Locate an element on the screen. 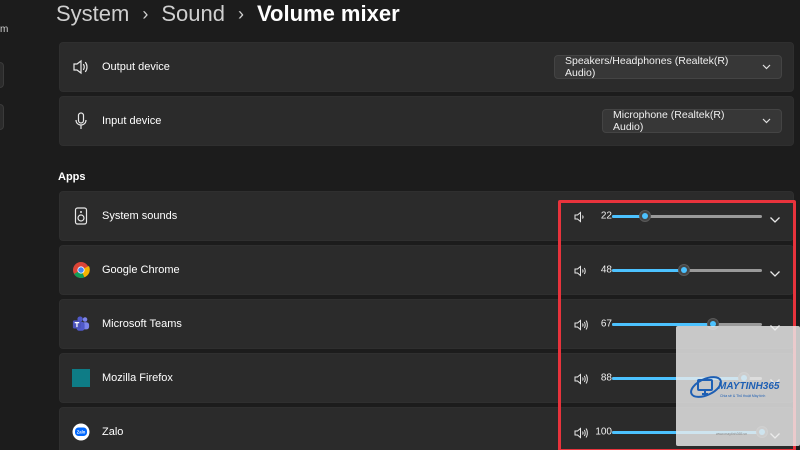 The width and height of the screenshot is (800, 450). volume-value: 22 is located at coordinates (606, 216).